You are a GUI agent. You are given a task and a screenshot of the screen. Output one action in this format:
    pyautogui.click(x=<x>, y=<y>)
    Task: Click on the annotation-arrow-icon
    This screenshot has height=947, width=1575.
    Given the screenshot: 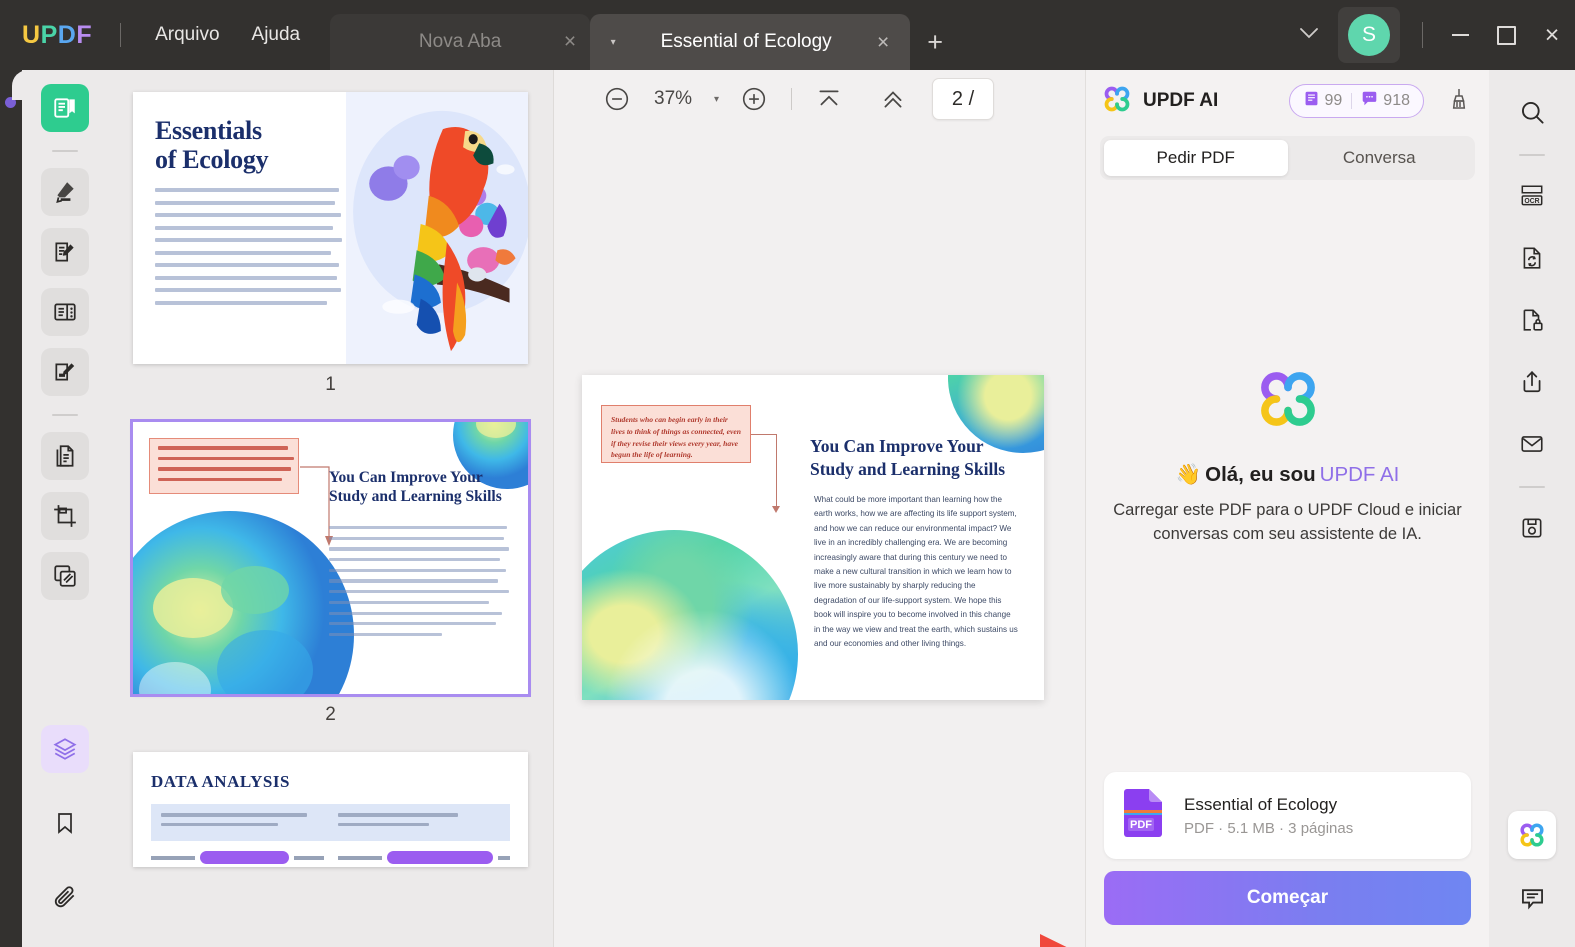 What is the action you would take?
    pyautogui.click(x=1020, y=937)
    